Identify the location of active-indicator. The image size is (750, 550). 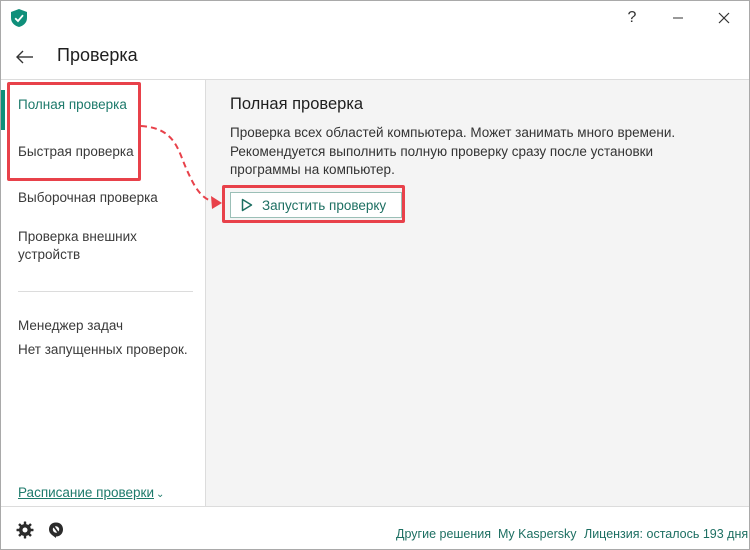
(3, 110).